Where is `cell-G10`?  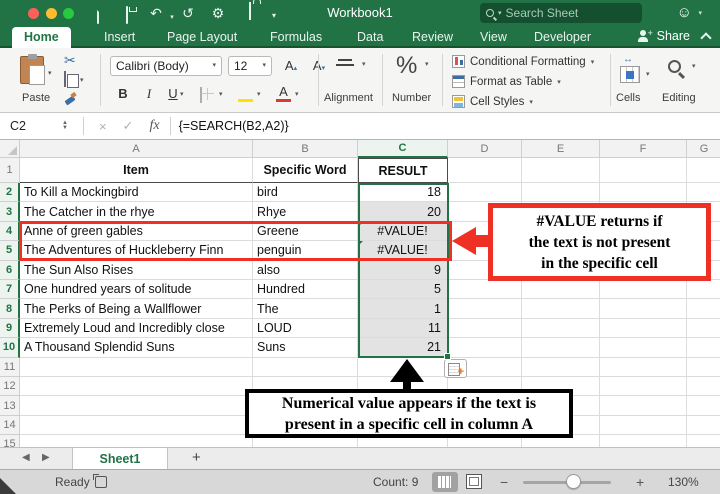 cell-G10 is located at coordinates (703, 348).